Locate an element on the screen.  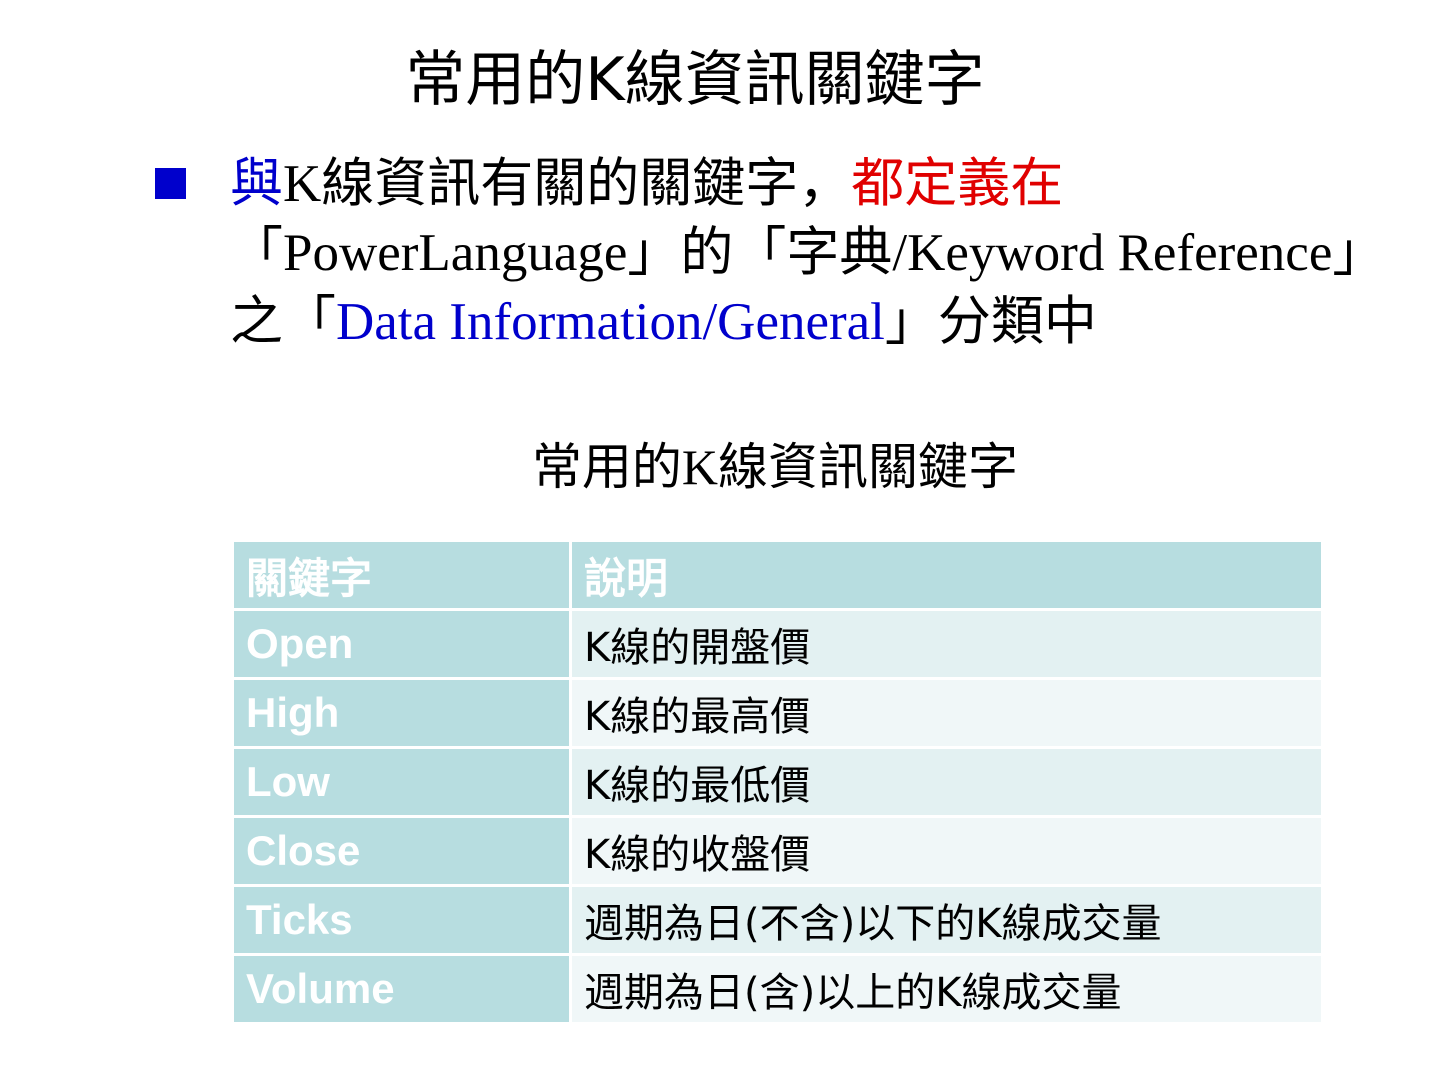
table-header-row: 關鍵字 說明 is located at coordinates (777, 575).